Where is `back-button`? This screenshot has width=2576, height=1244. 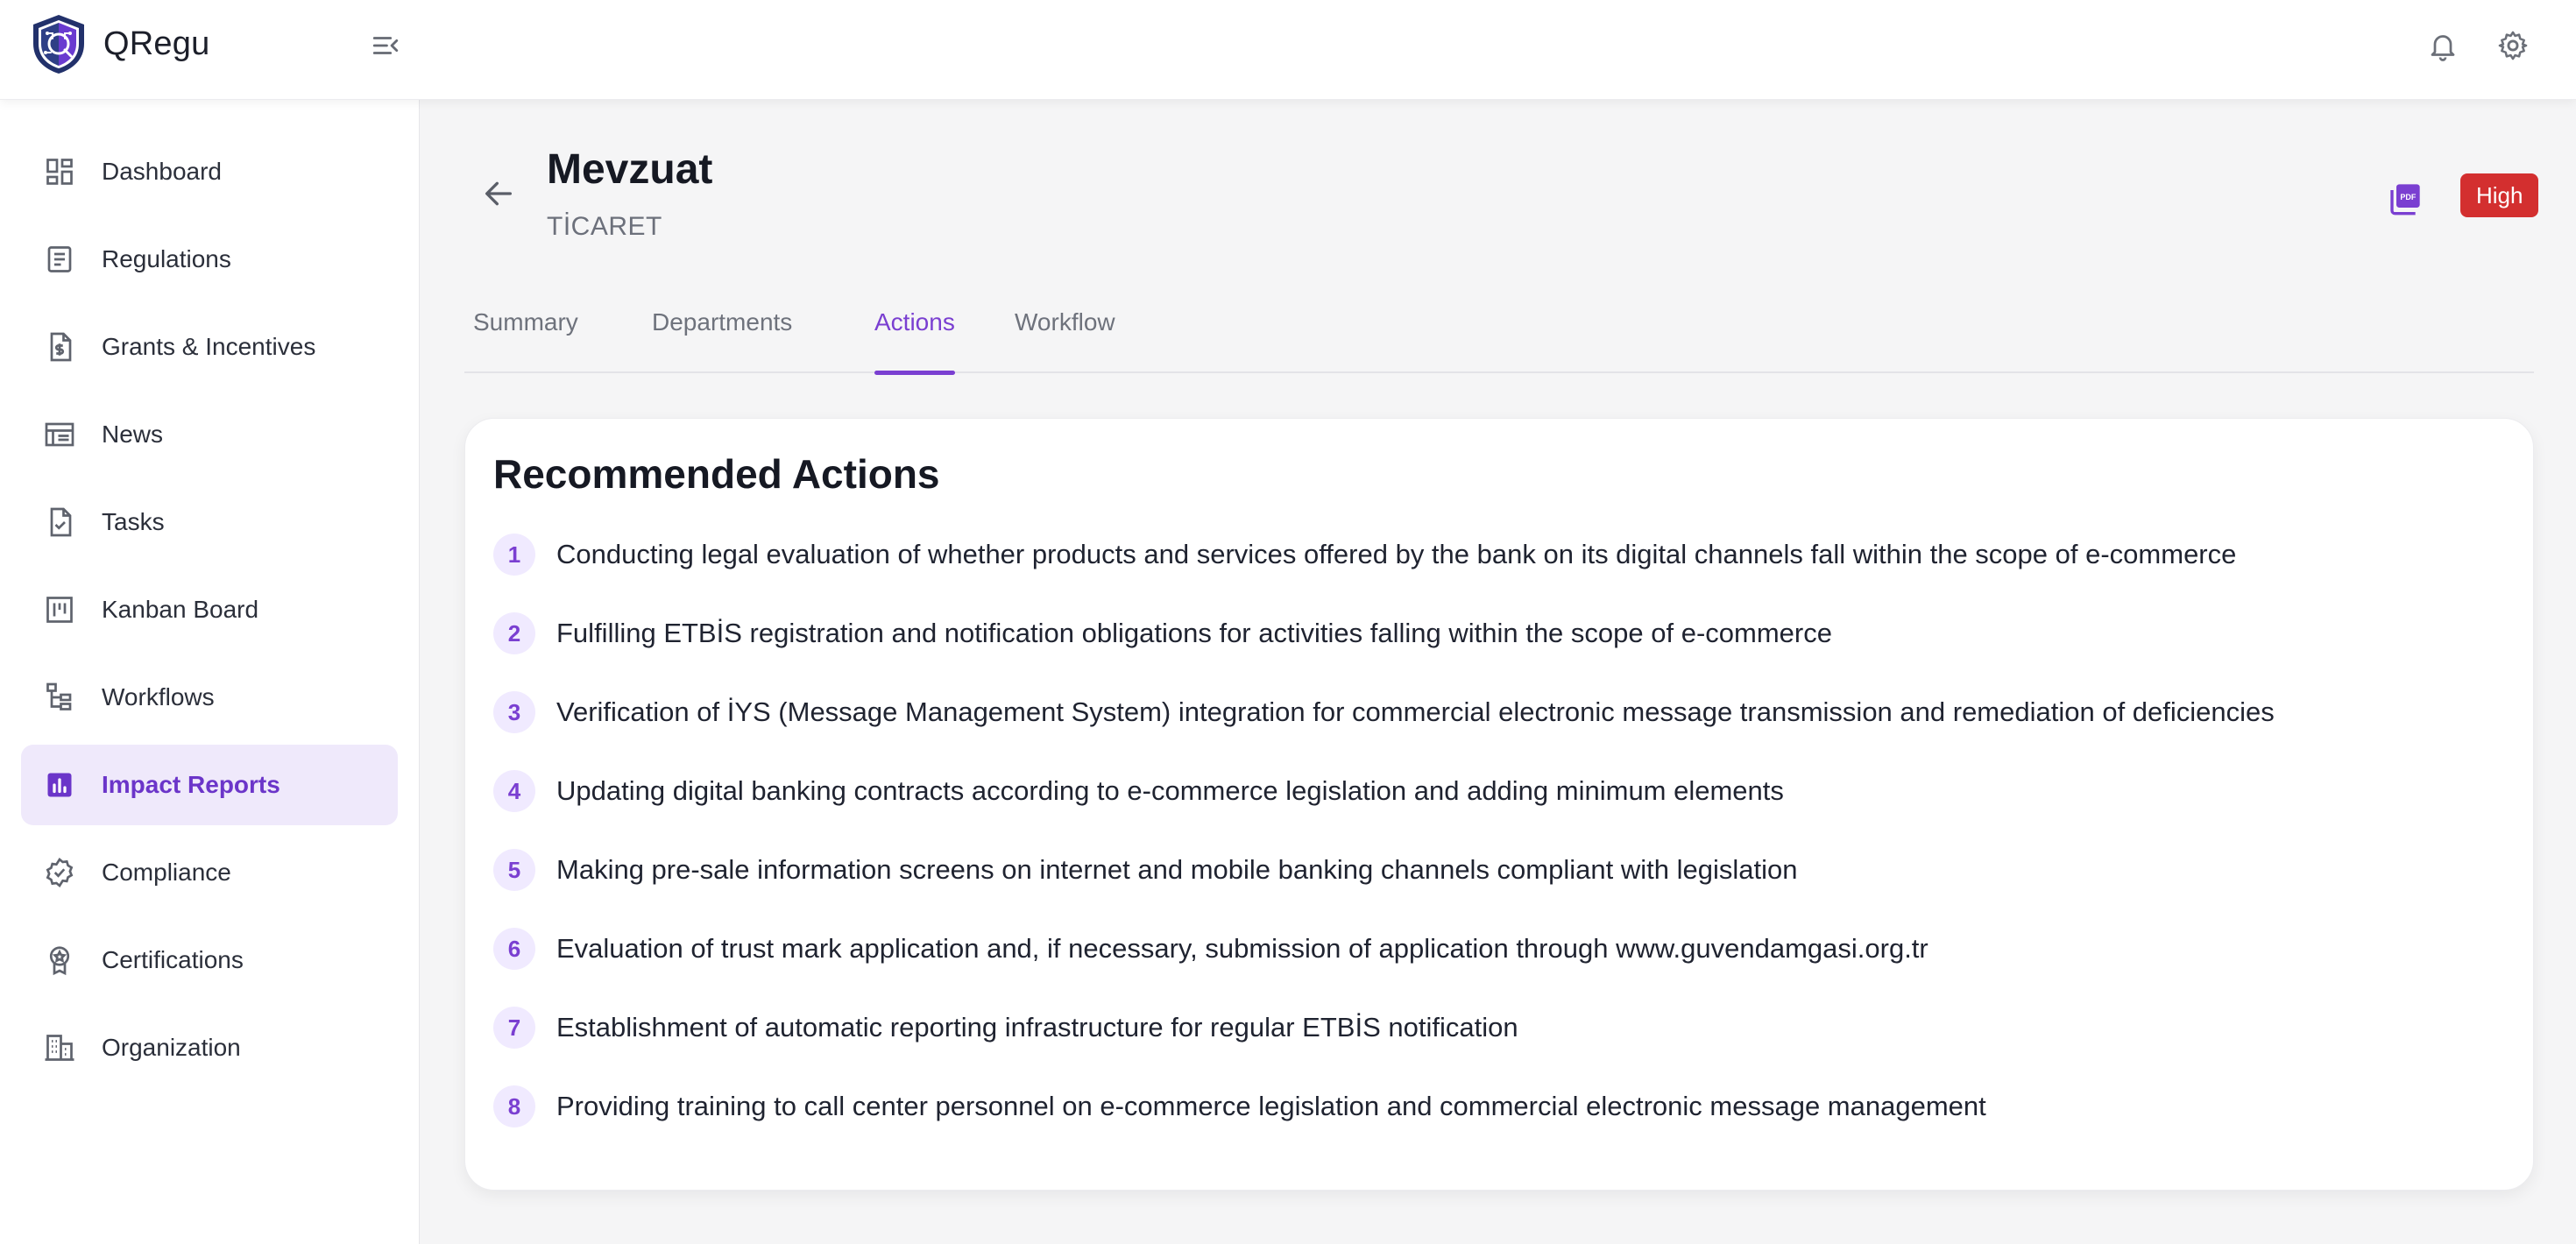 back-button is located at coordinates (498, 194).